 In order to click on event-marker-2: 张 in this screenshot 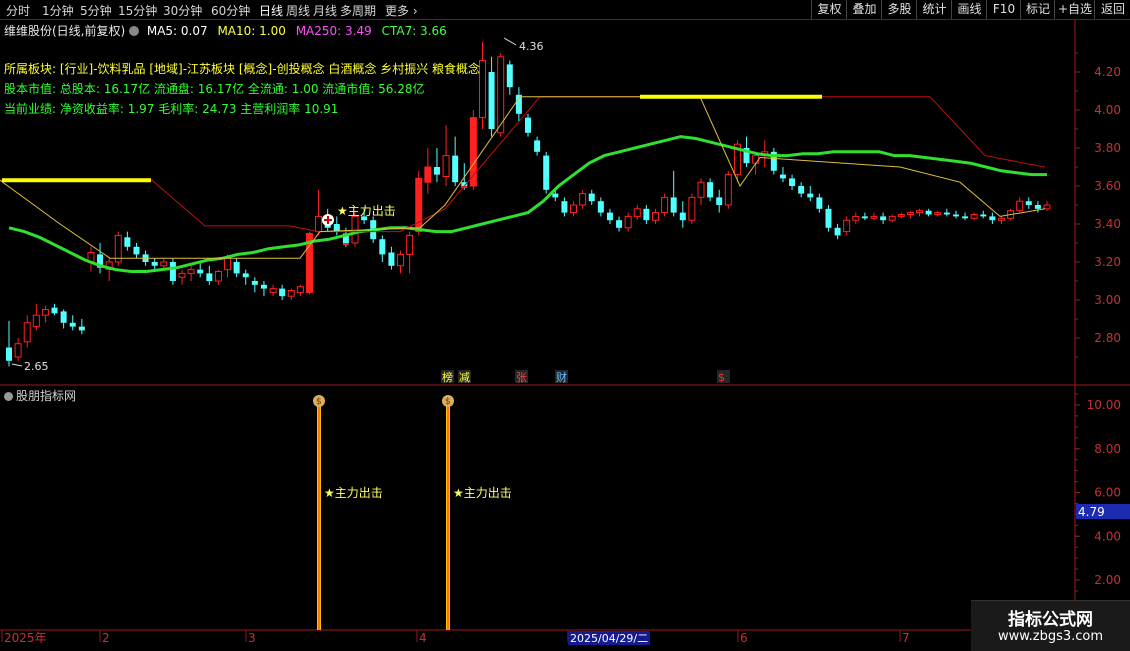, I will do `click(521, 377)`.